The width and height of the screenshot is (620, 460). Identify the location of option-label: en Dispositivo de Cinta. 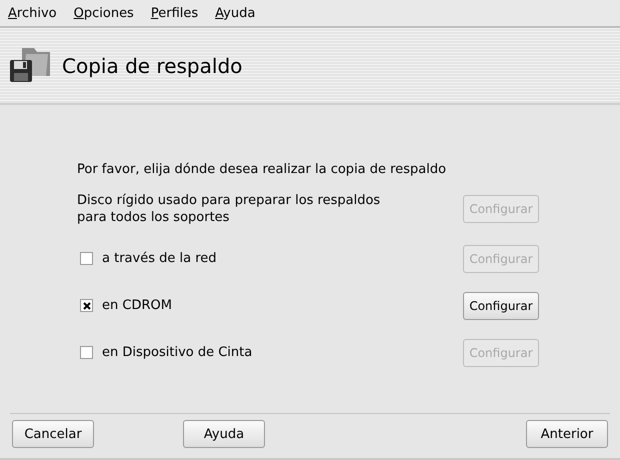
(282, 352).